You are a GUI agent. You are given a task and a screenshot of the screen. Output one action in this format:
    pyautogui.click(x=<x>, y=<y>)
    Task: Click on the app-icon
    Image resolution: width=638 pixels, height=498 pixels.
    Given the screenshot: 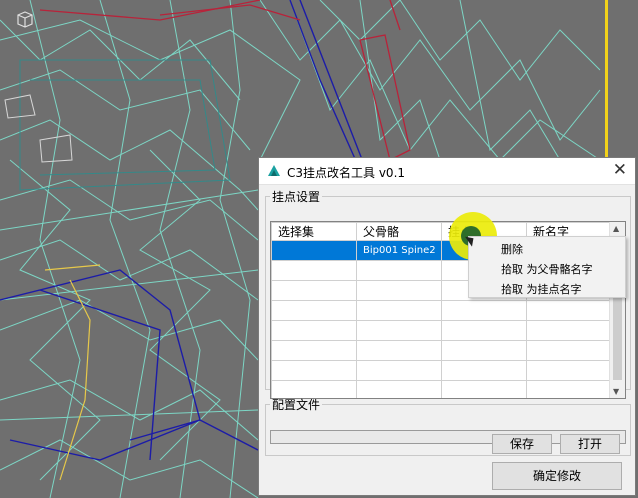 What is the action you would take?
    pyautogui.click(x=274, y=171)
    